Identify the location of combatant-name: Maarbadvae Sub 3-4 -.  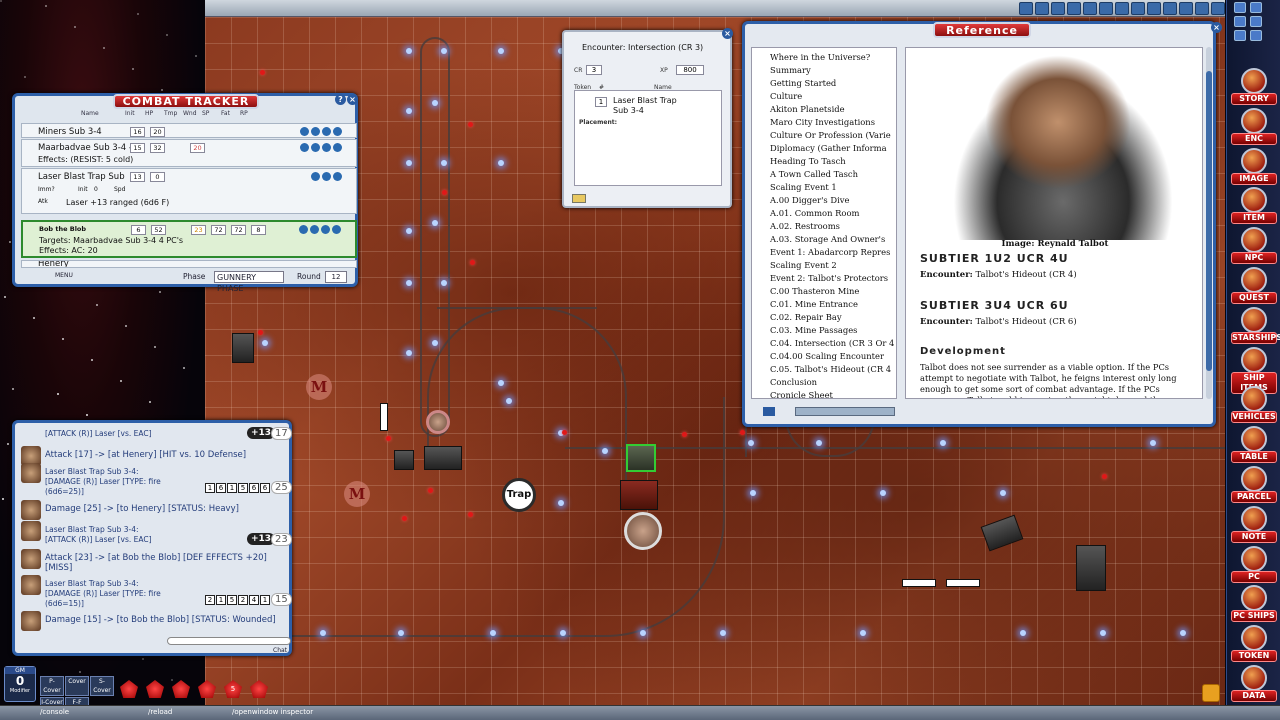
(85, 148).